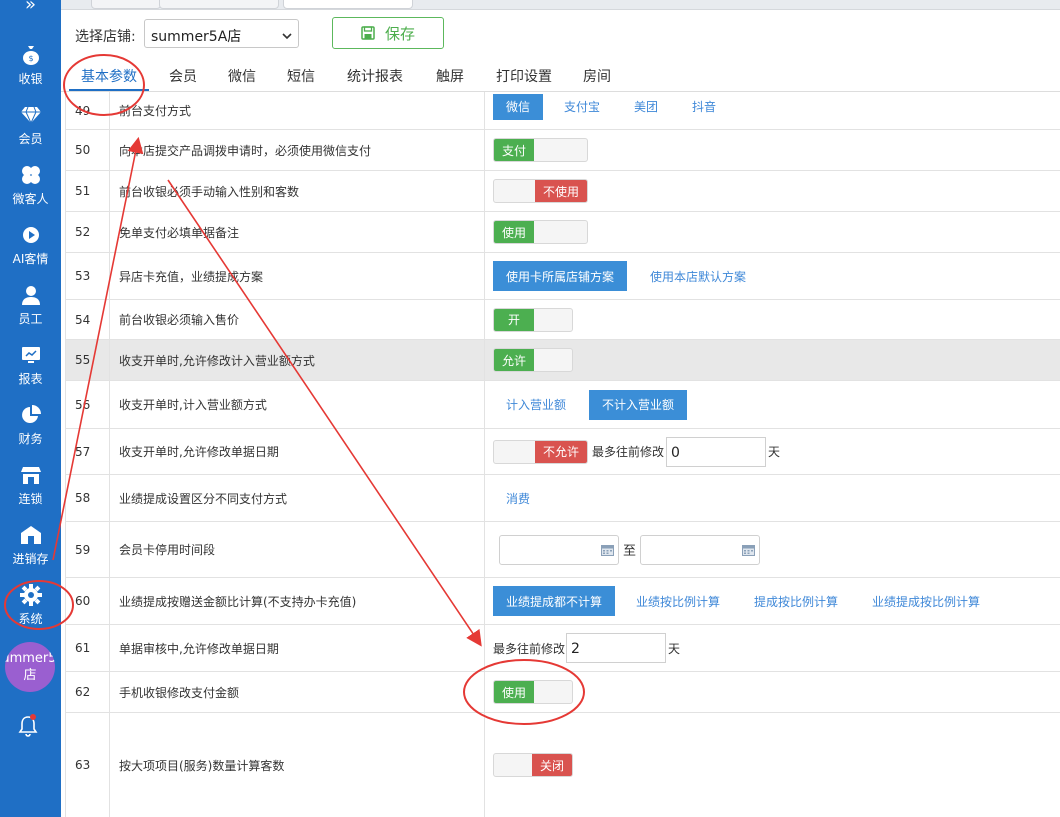 The height and width of the screenshot is (817, 1060). I want to click on warehouse-icon, so click(31, 535).